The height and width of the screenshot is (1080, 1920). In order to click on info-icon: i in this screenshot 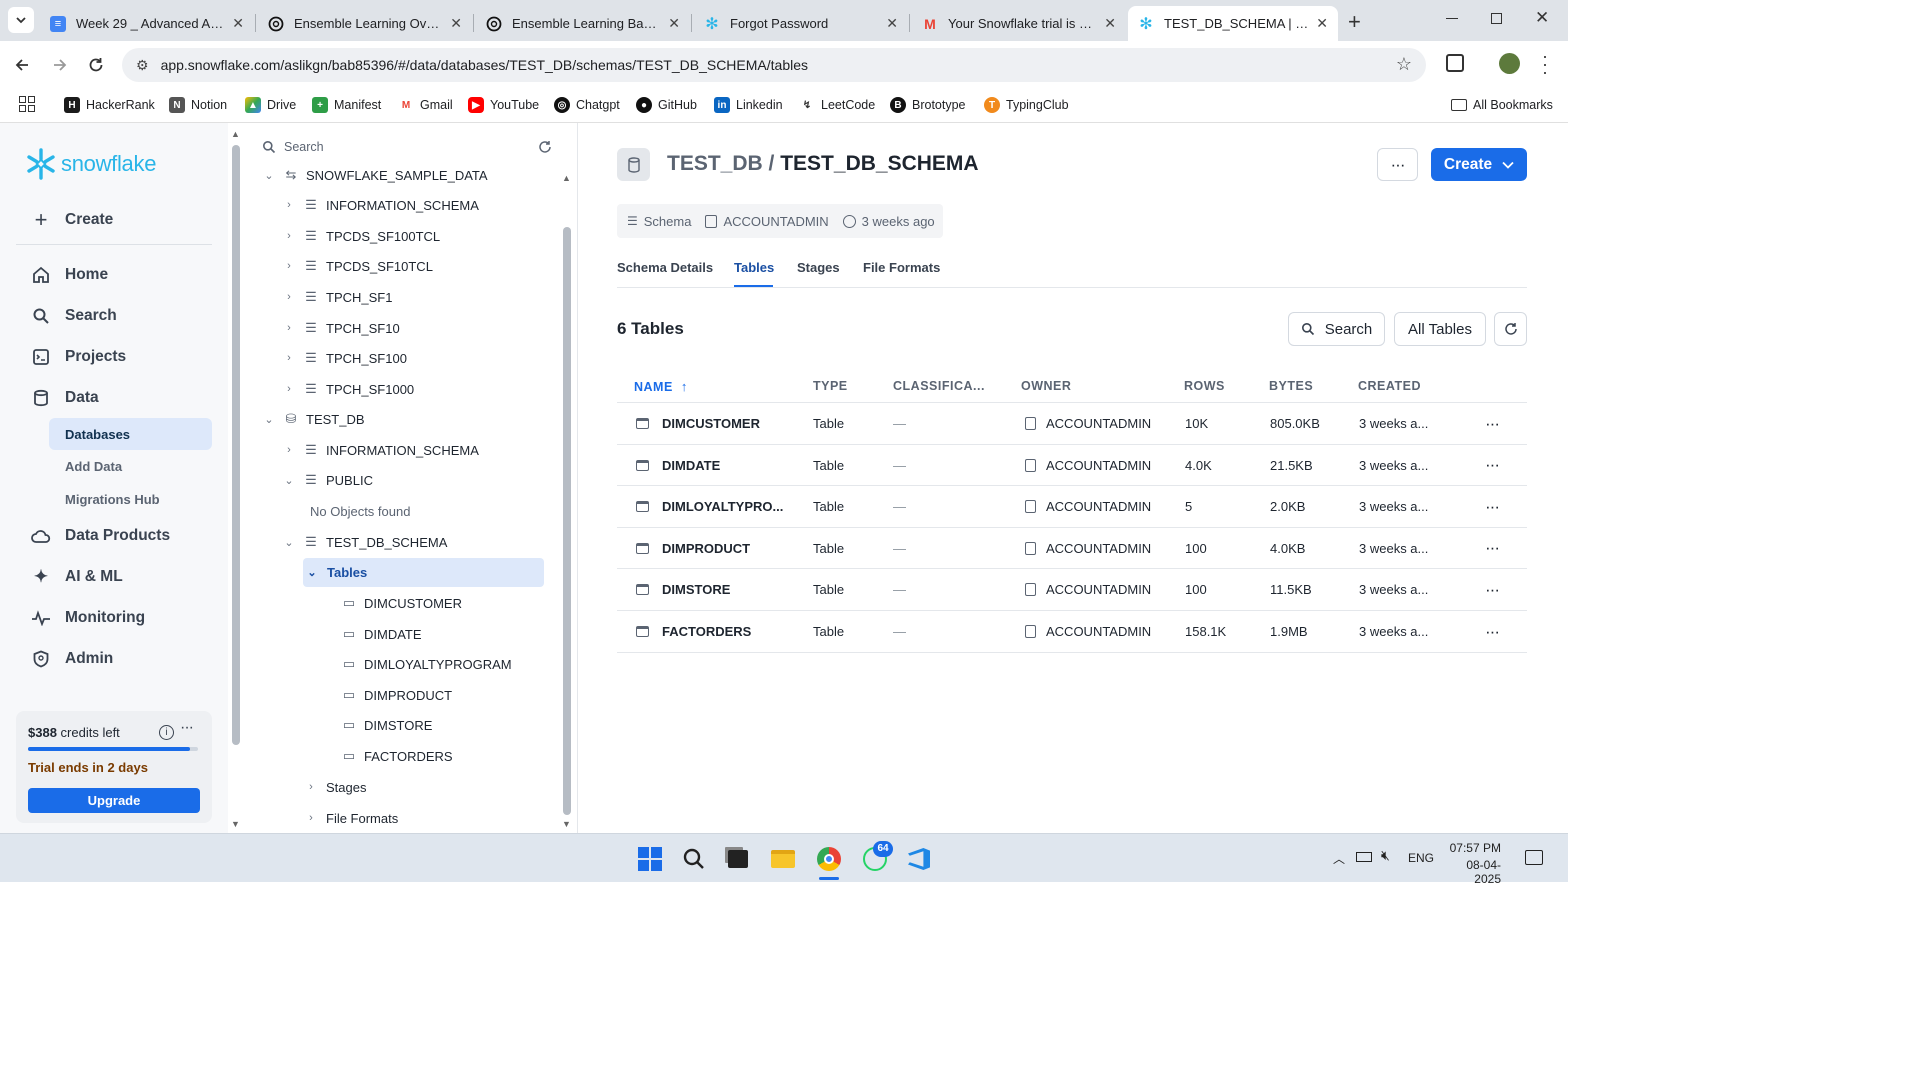, I will do `click(166, 732)`.